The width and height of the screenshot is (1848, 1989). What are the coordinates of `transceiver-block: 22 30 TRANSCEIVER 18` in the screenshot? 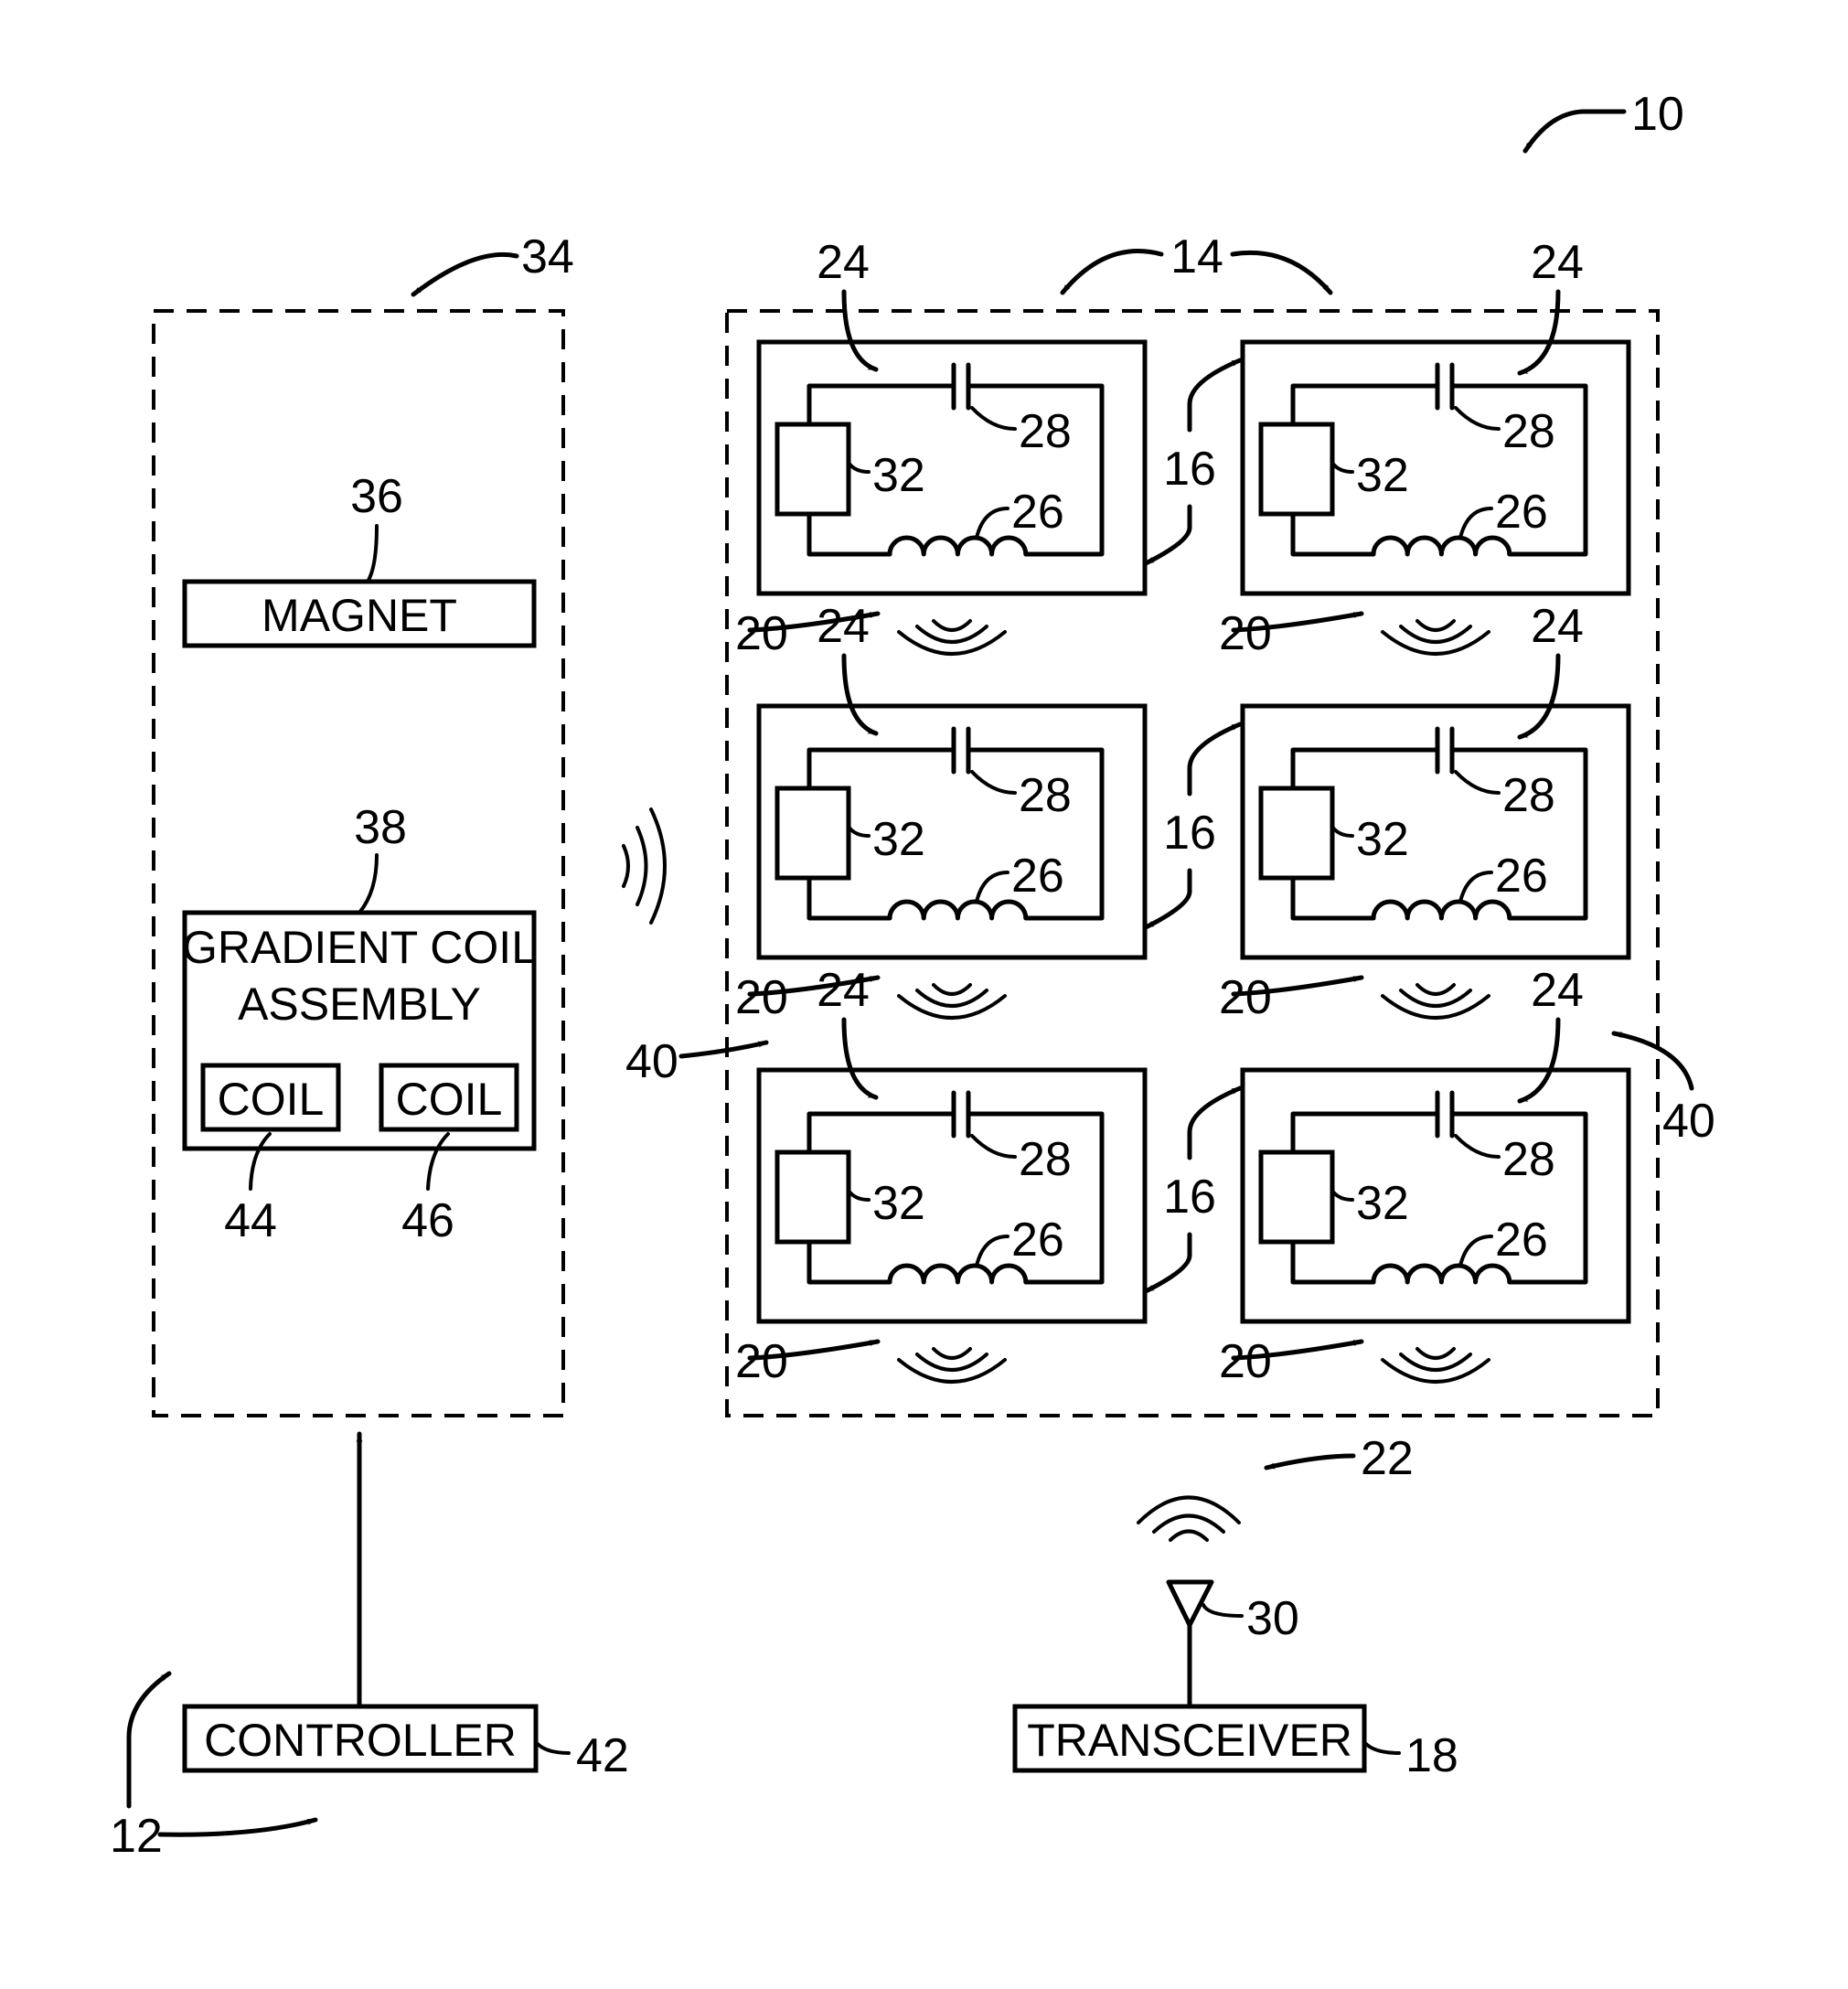 It's located at (1235, 1607).